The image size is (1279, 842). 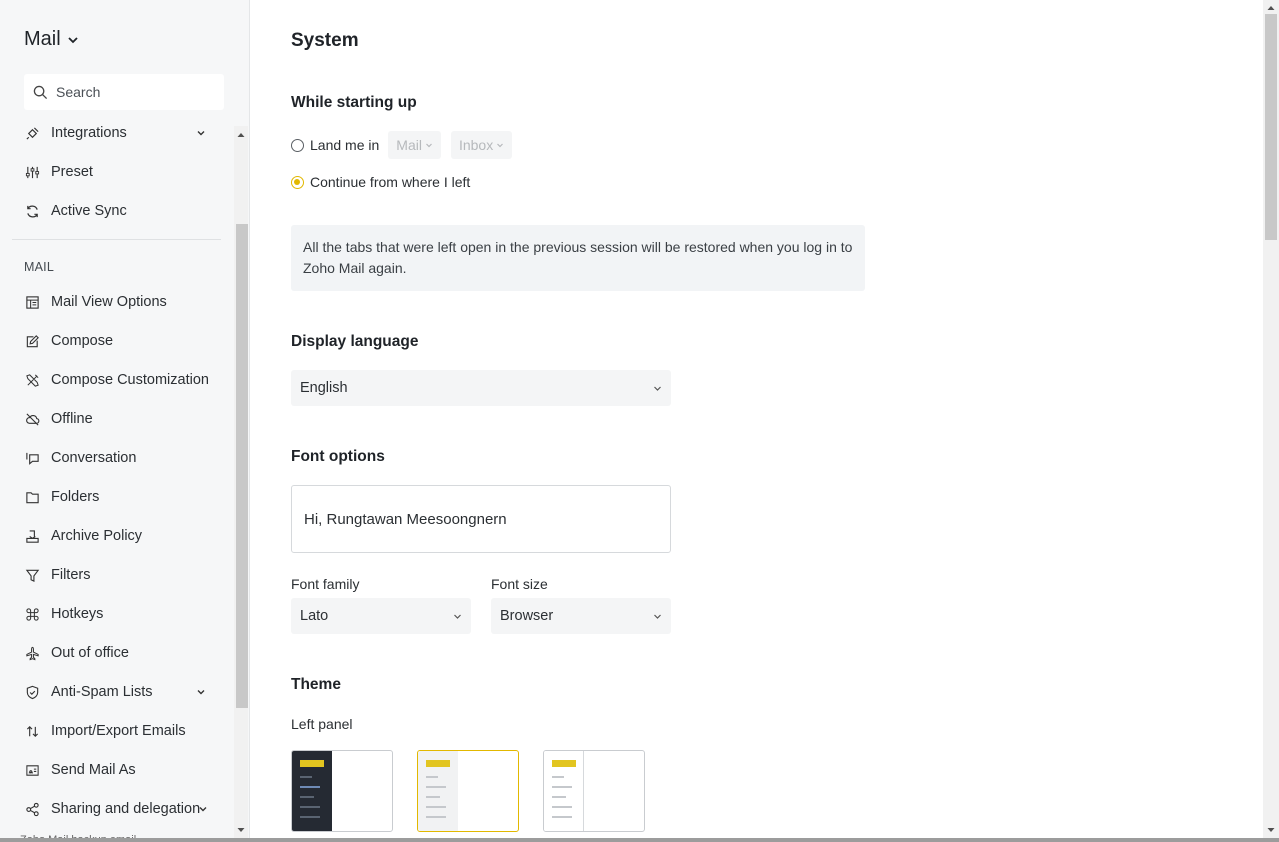 What do you see at coordinates (32, 211) in the screenshot?
I see `sync-icon` at bounding box center [32, 211].